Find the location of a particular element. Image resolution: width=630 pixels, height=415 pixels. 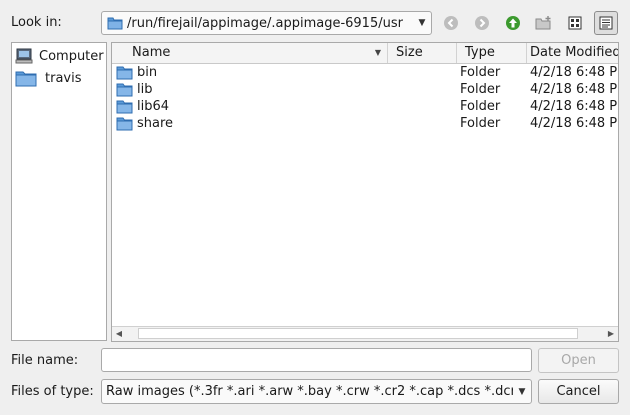

horizontal-scrollbar: ◀ ▶ is located at coordinates (365, 333).